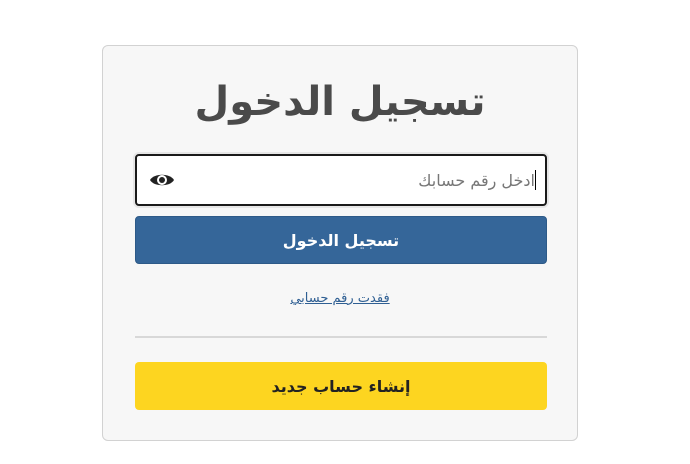 Image resolution: width=690 pixels, height=464 pixels. What do you see at coordinates (162, 180) in the screenshot?
I see `eye-icon` at bounding box center [162, 180].